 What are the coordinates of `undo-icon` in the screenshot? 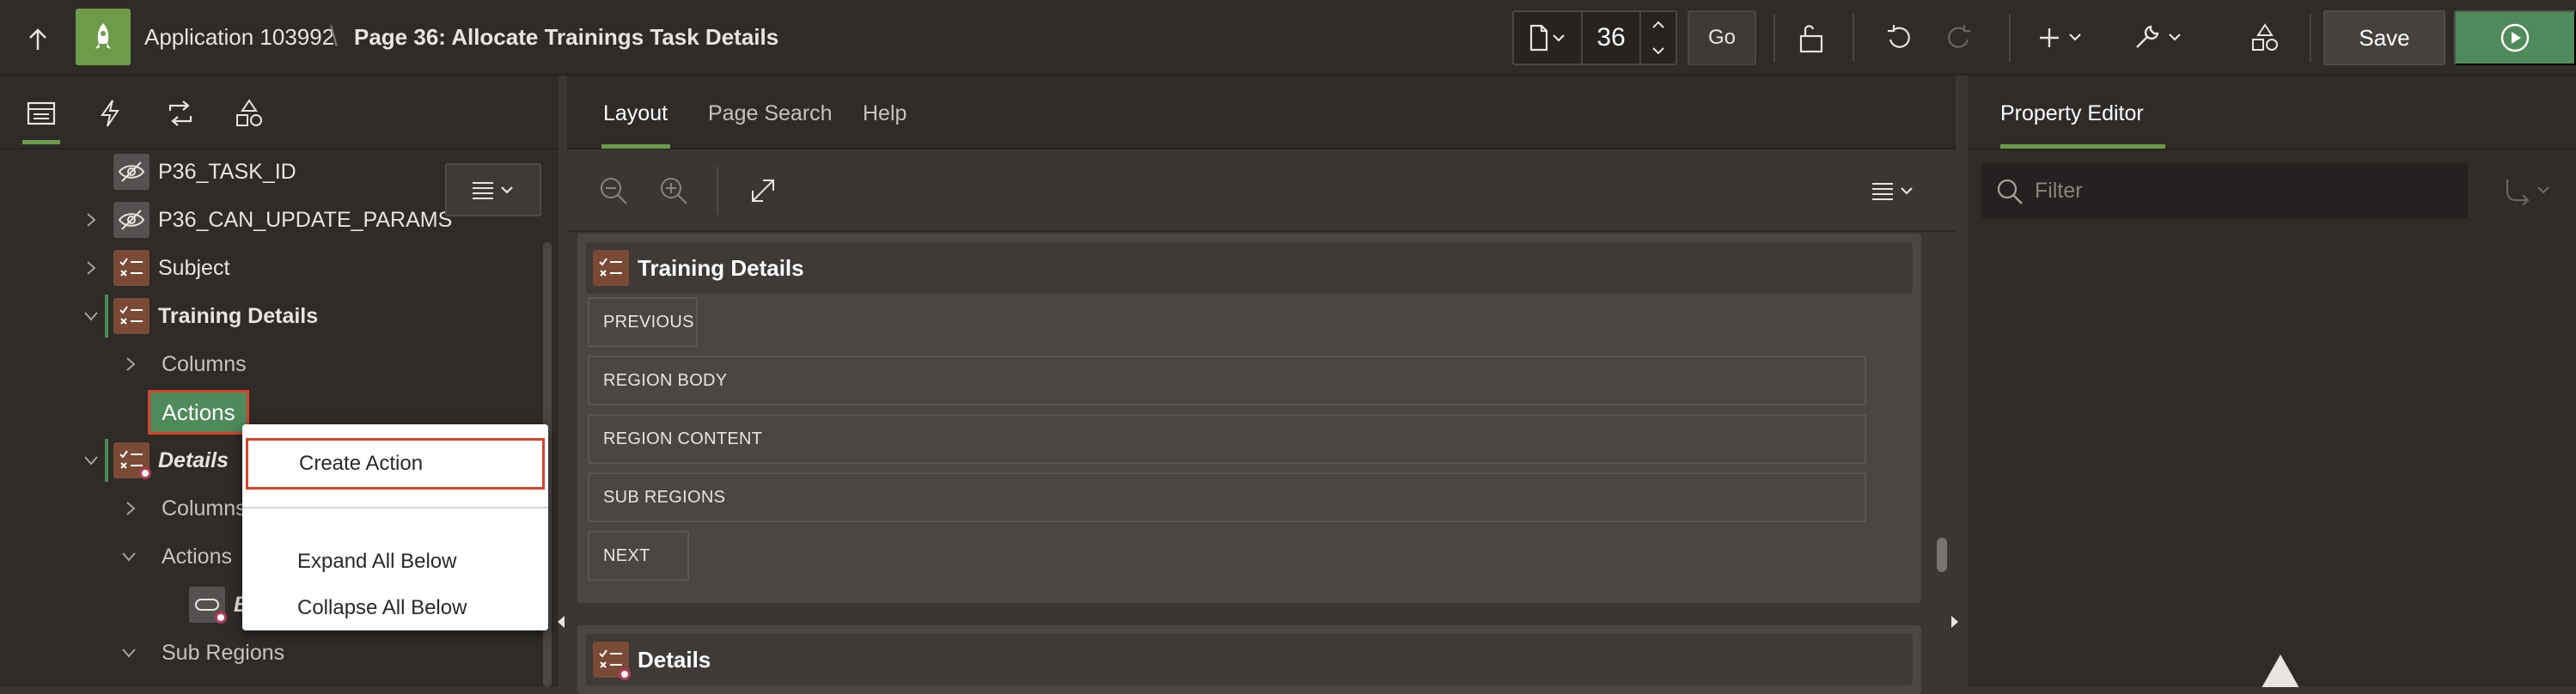 It's located at (1899, 38).